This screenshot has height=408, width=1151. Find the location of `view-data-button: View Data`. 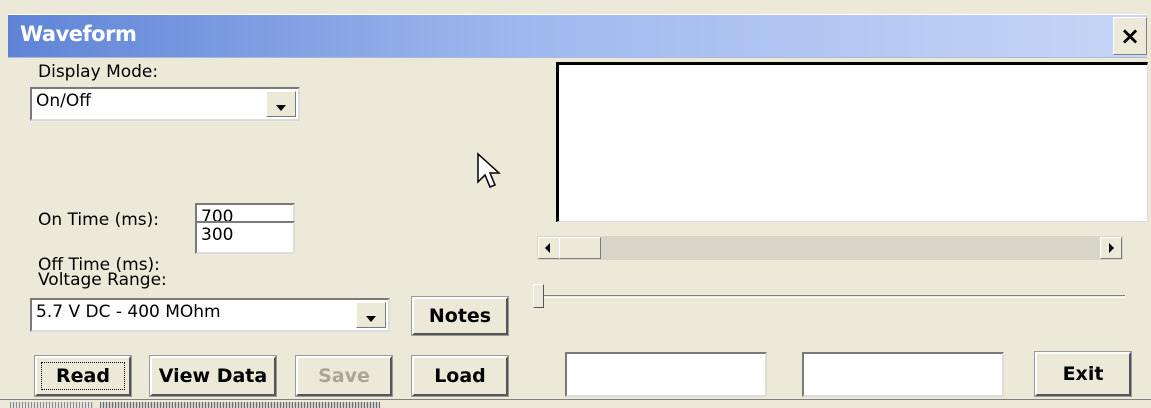

view-data-button: View Data is located at coordinates (213, 376).